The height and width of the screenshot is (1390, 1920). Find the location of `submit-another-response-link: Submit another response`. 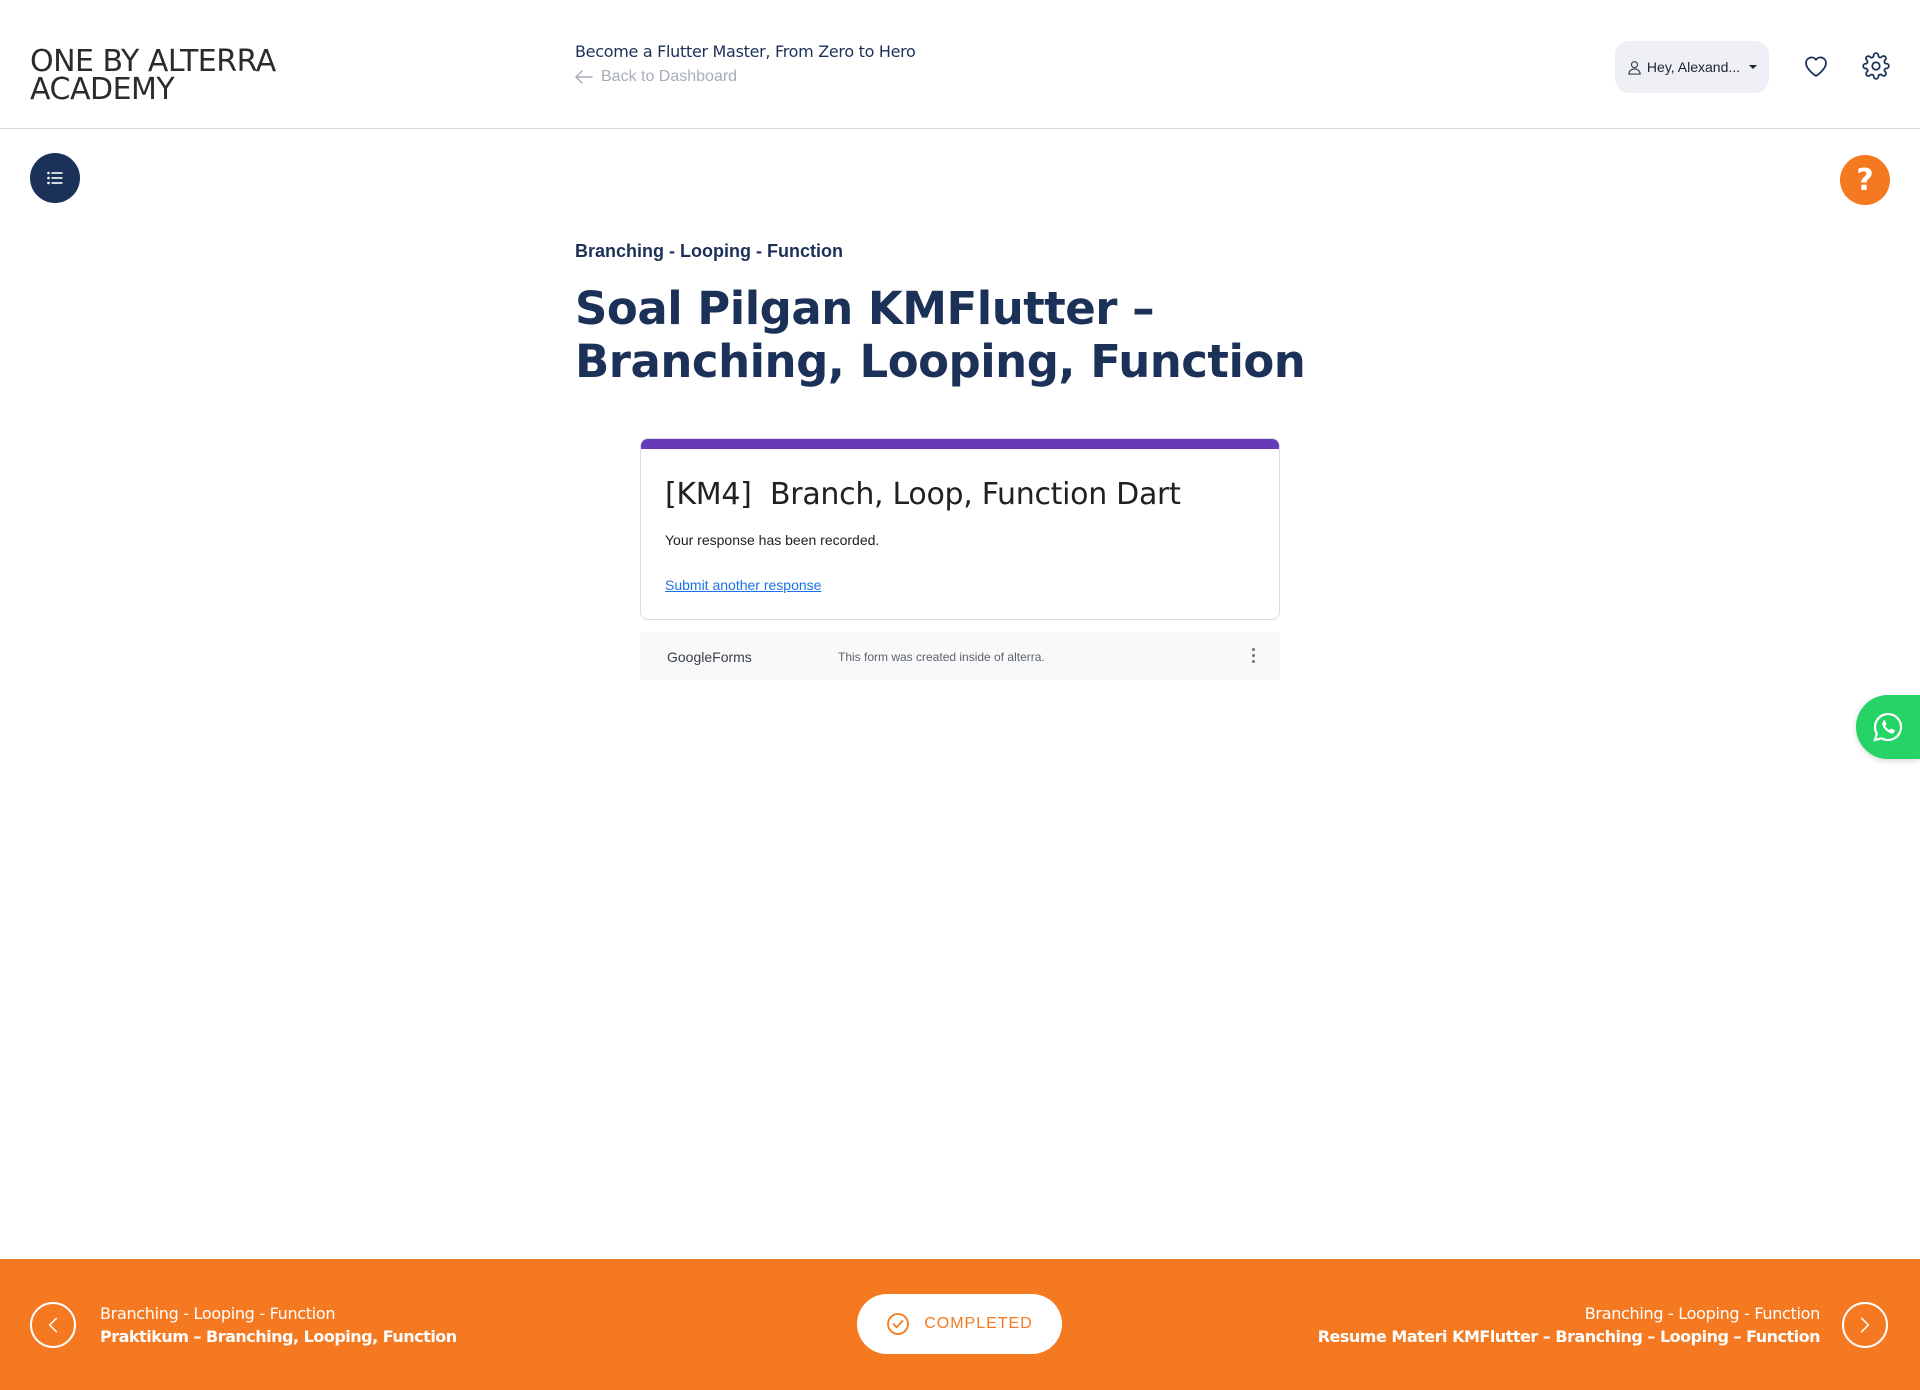

submit-another-response-link: Submit another response is located at coordinates (743, 585).